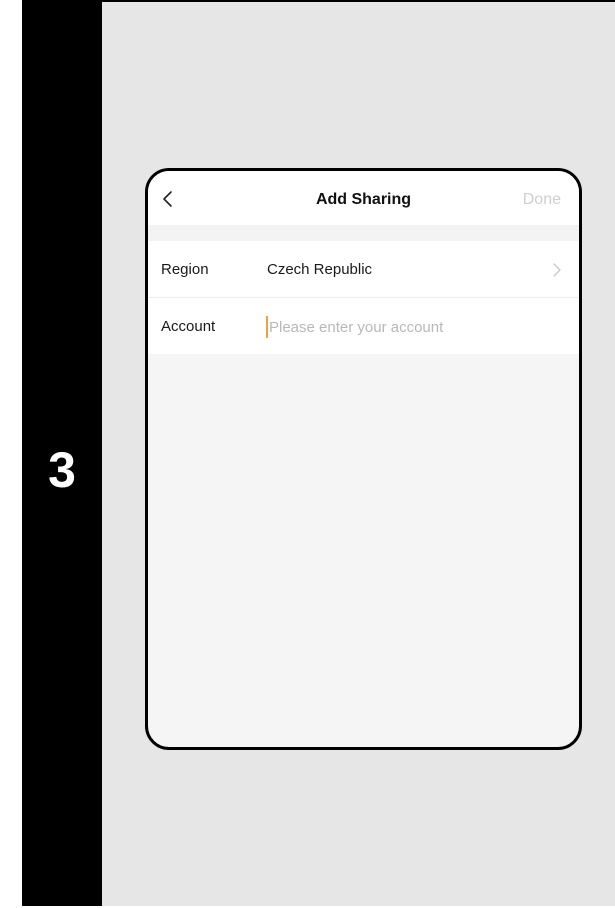  I want to click on account-input, so click(411, 327).